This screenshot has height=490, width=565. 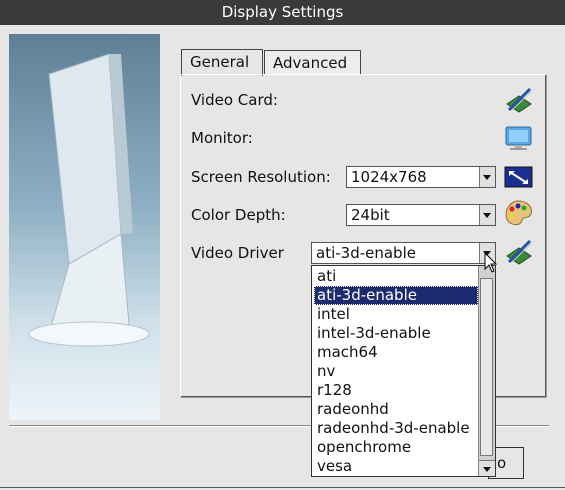 I want to click on tab-general-label: General, so click(x=220, y=62).